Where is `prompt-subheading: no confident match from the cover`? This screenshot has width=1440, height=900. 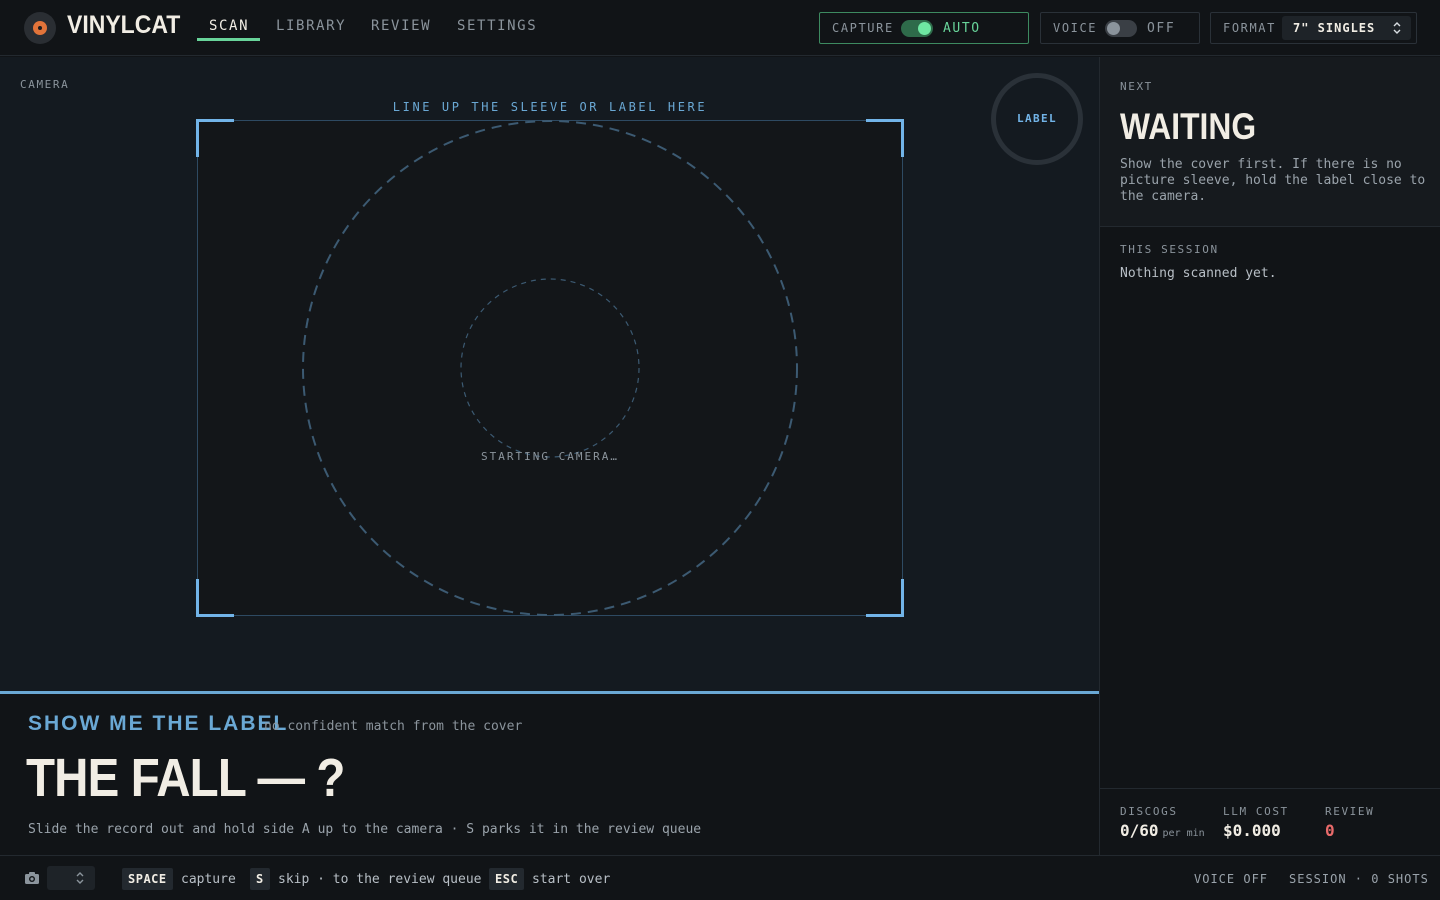
prompt-subheading: no confident match from the cover is located at coordinates (393, 726).